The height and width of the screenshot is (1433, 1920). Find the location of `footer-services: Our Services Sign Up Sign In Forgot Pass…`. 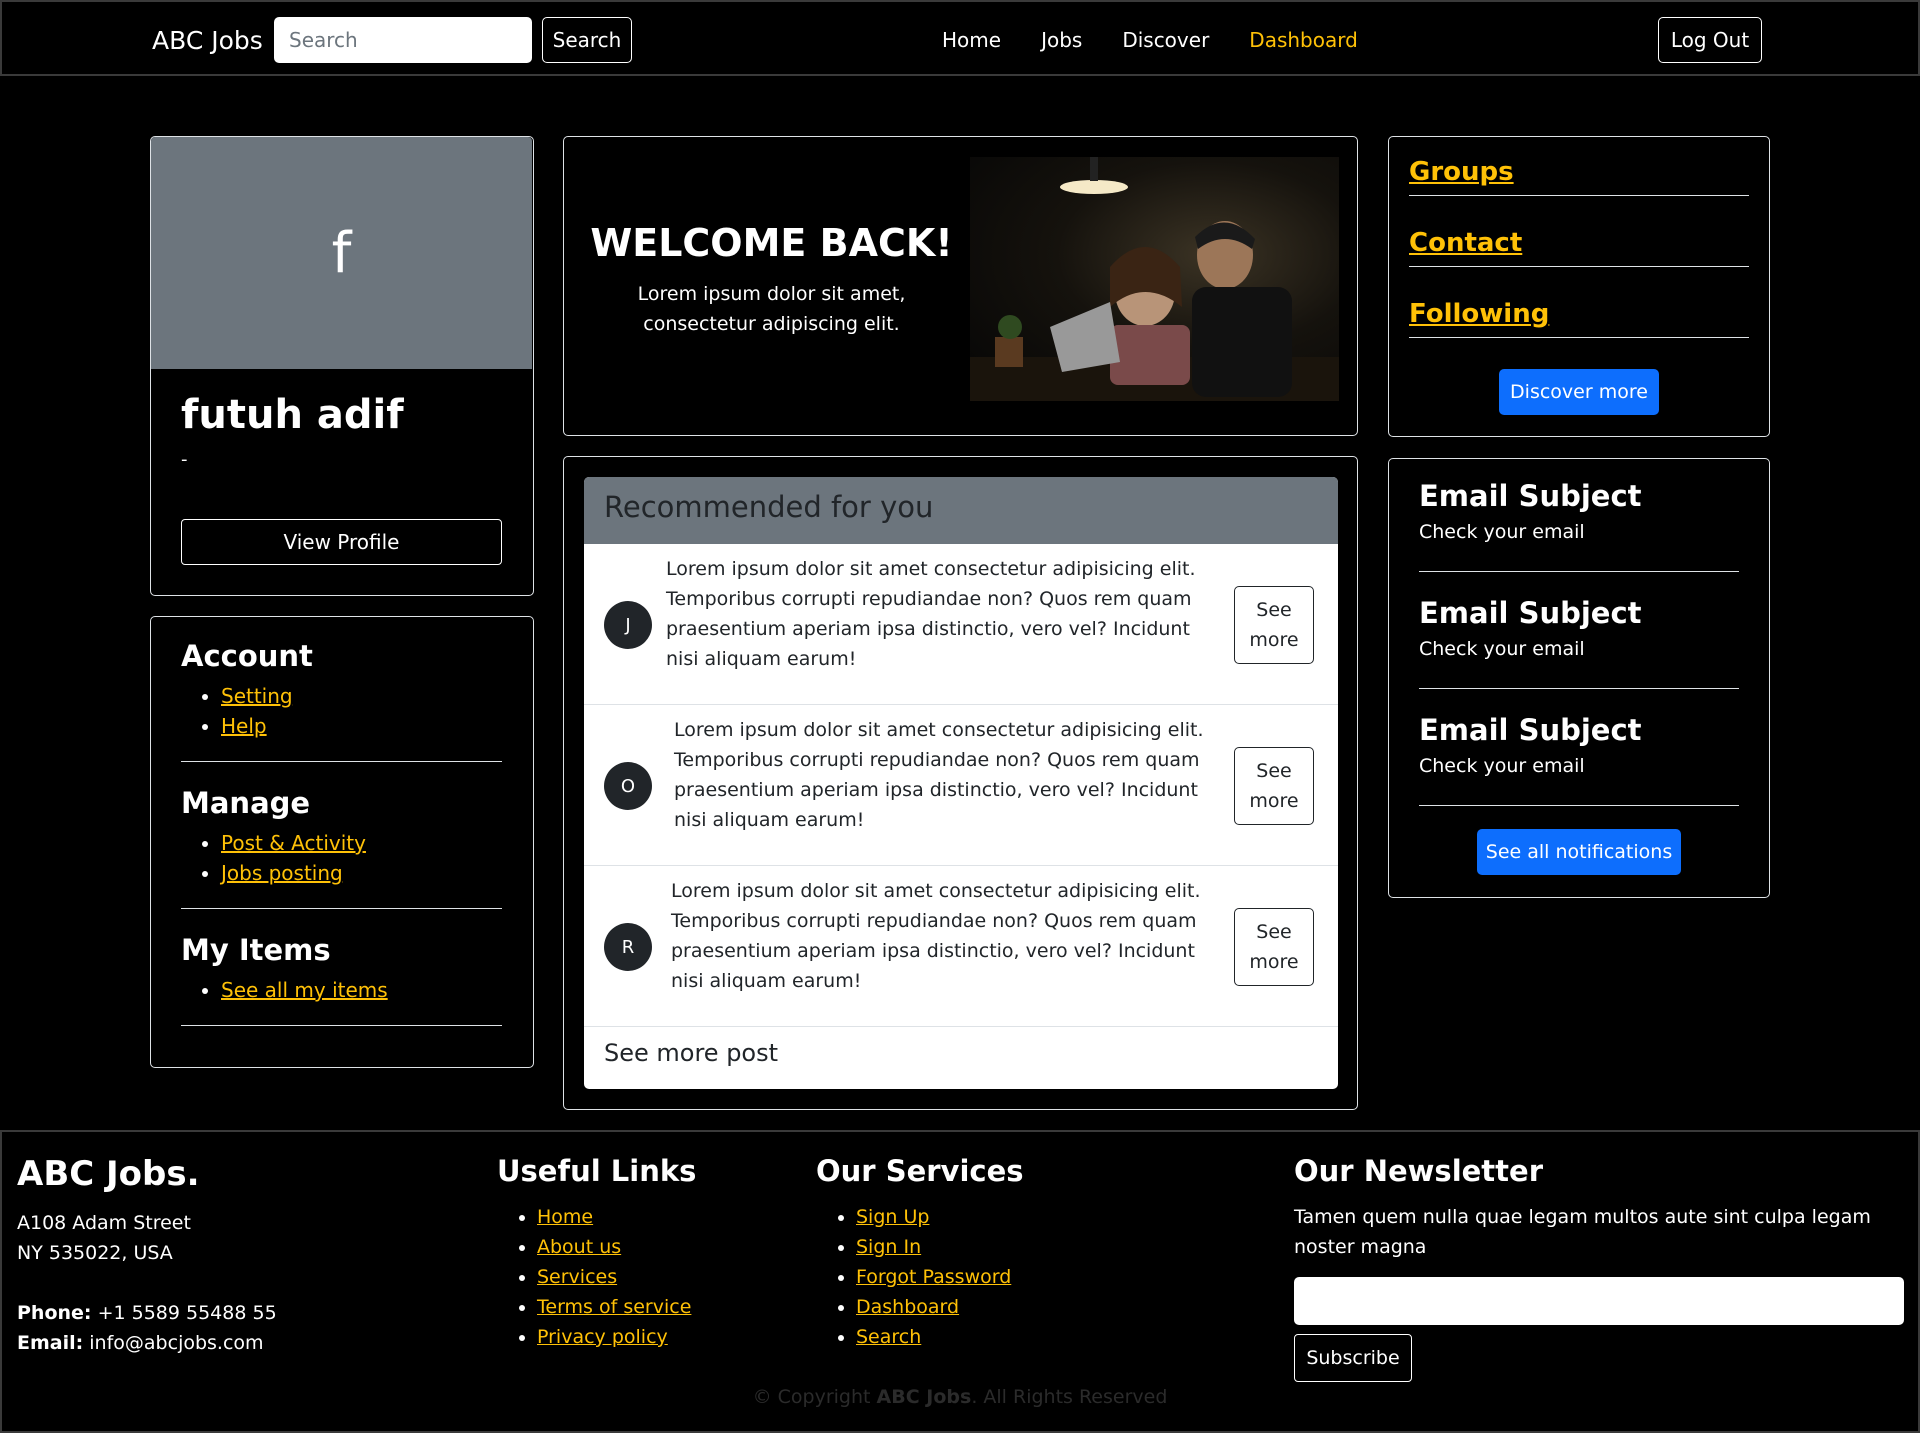

footer-services: Our Services Sign Up Sign In Forgot Pass… is located at coordinates (920, 1253).